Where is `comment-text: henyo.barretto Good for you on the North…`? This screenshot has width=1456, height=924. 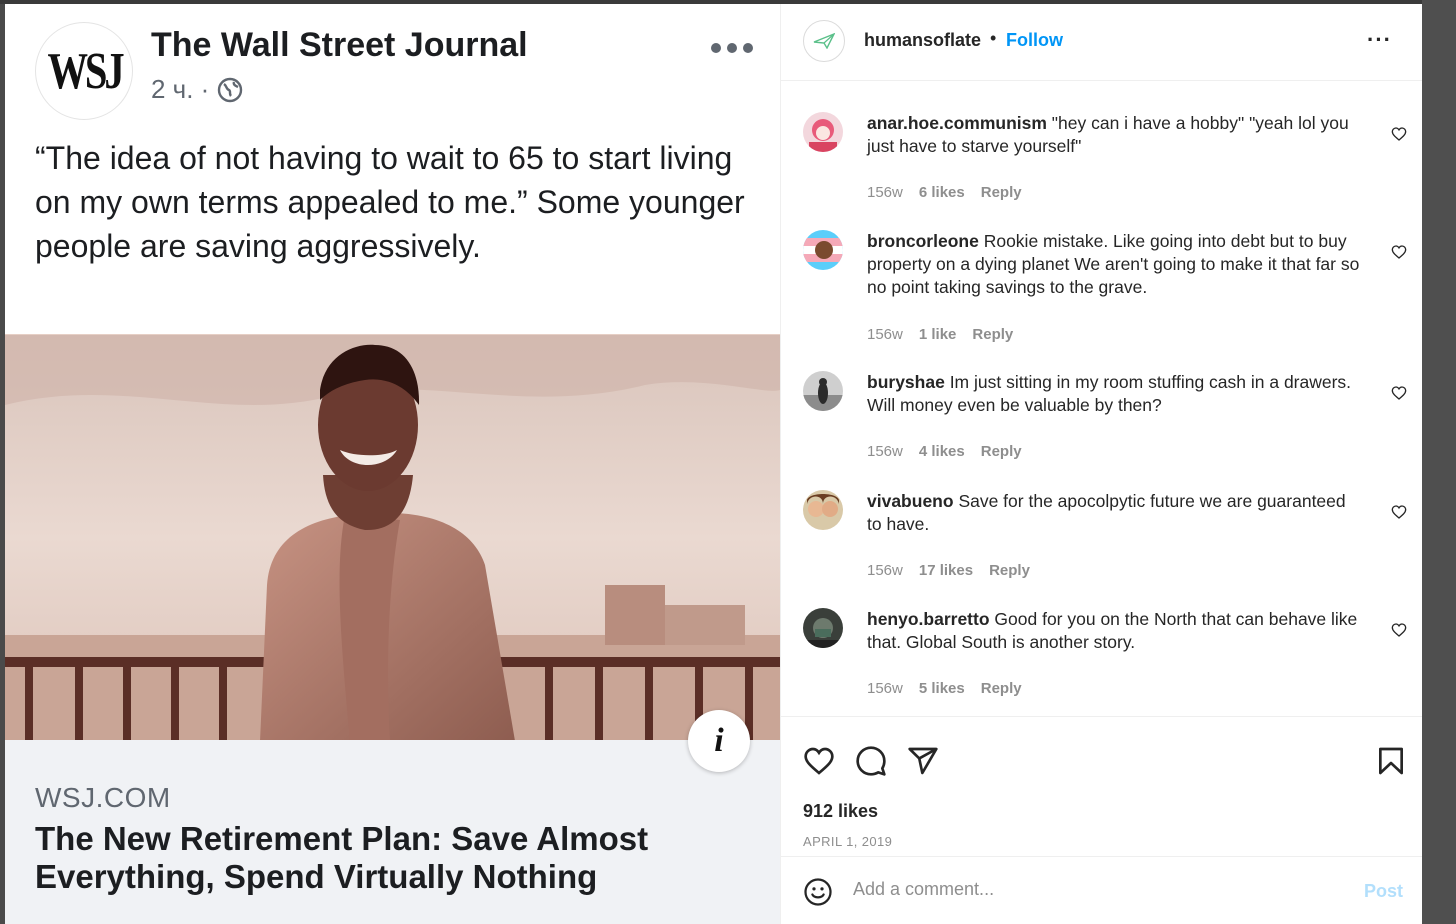 comment-text: henyo.barretto Good for you on the North… is located at coordinates (1115, 631).